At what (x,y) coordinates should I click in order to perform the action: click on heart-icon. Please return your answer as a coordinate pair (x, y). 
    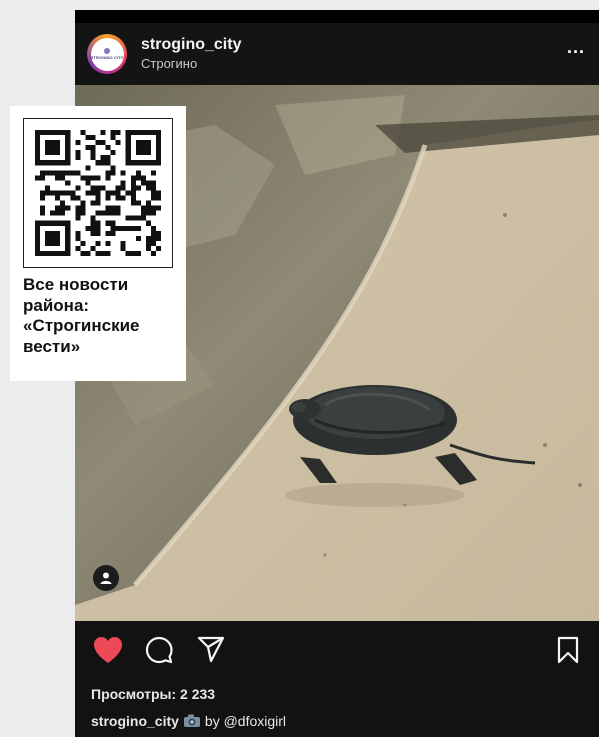
    Looking at the image, I should click on (108, 652).